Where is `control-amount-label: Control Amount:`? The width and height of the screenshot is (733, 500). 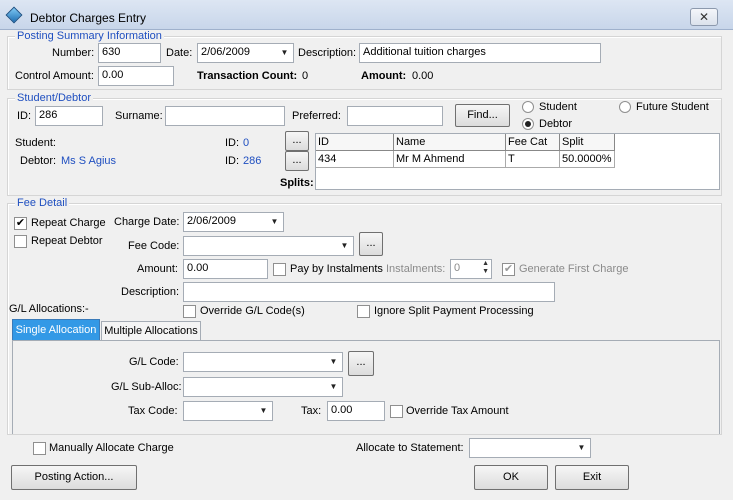 control-amount-label: Control Amount: is located at coordinates (54, 76).